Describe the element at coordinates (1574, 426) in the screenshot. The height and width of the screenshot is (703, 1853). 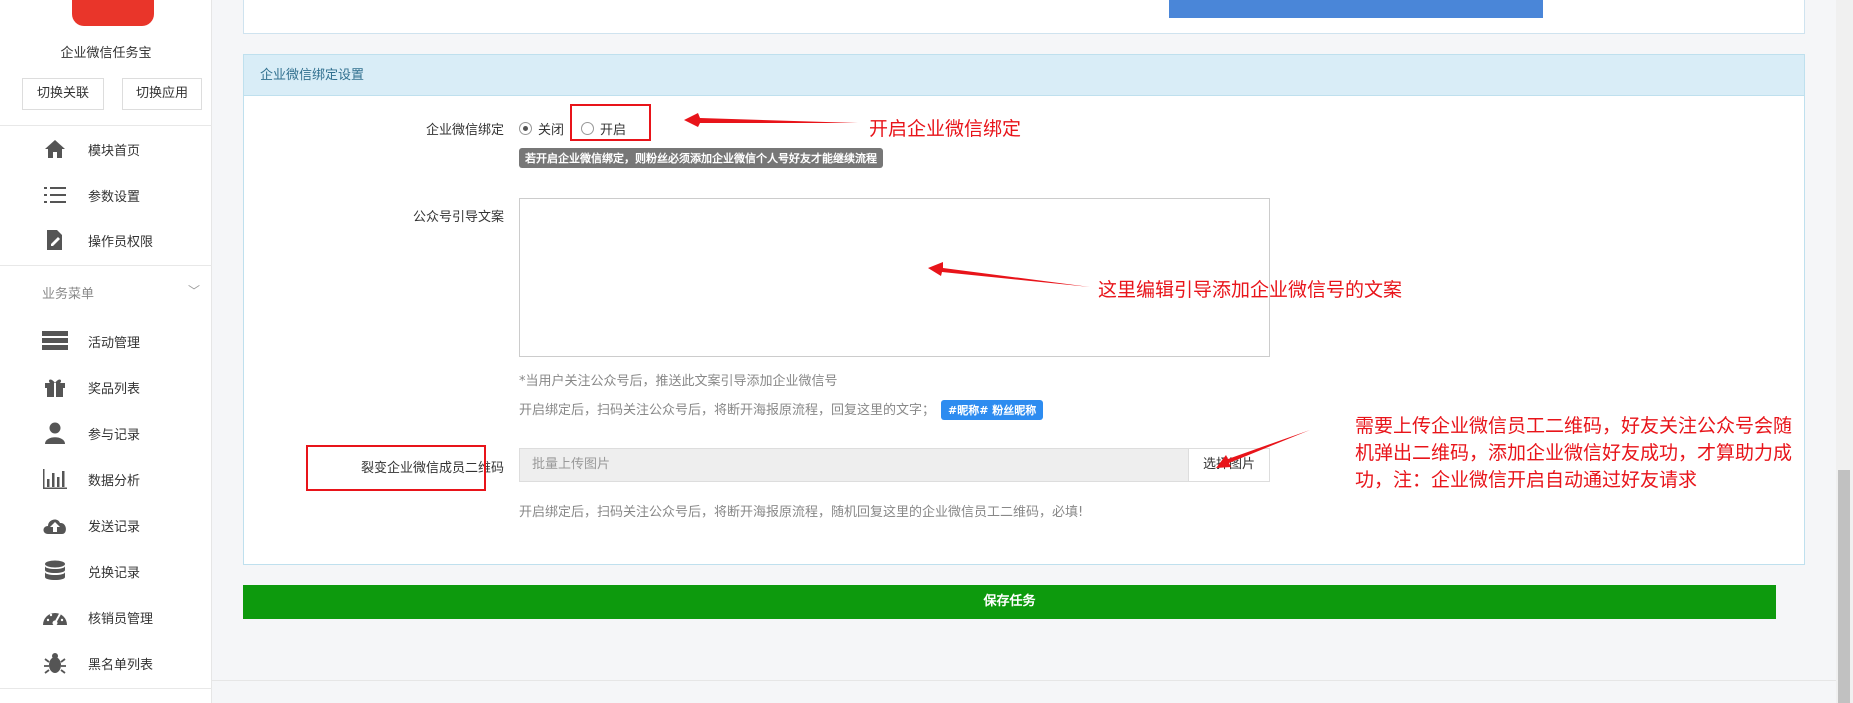
I see `annotation-text-3-line-1: 需要上传企业微信员工二维码，好友关注公众号会随` at that location.